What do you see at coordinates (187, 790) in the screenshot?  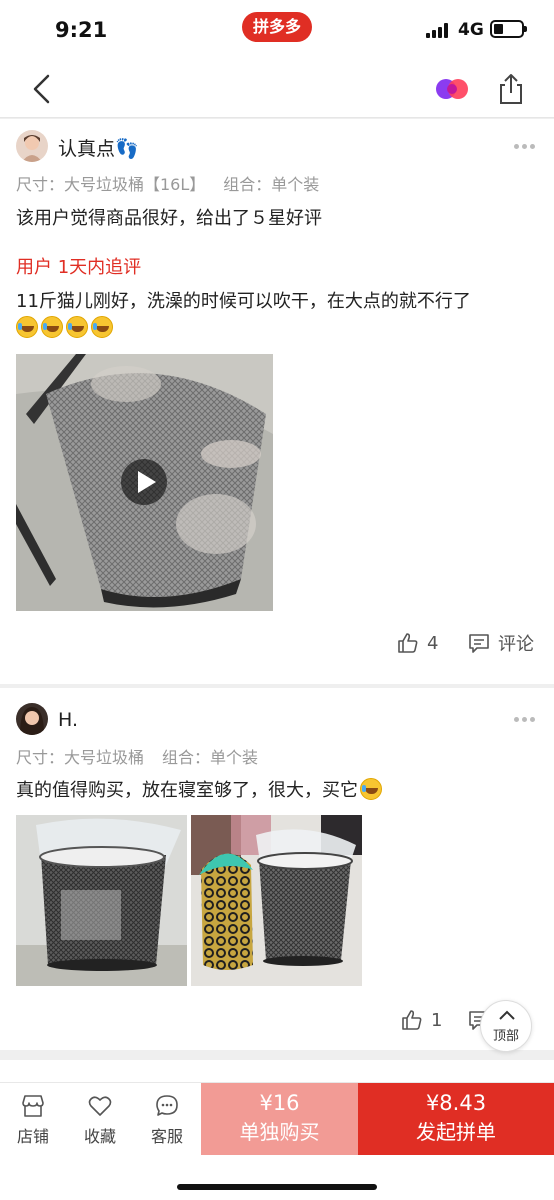 I see `review-text-content: 真的值得购买，放在寝室够了，很大，买它` at bounding box center [187, 790].